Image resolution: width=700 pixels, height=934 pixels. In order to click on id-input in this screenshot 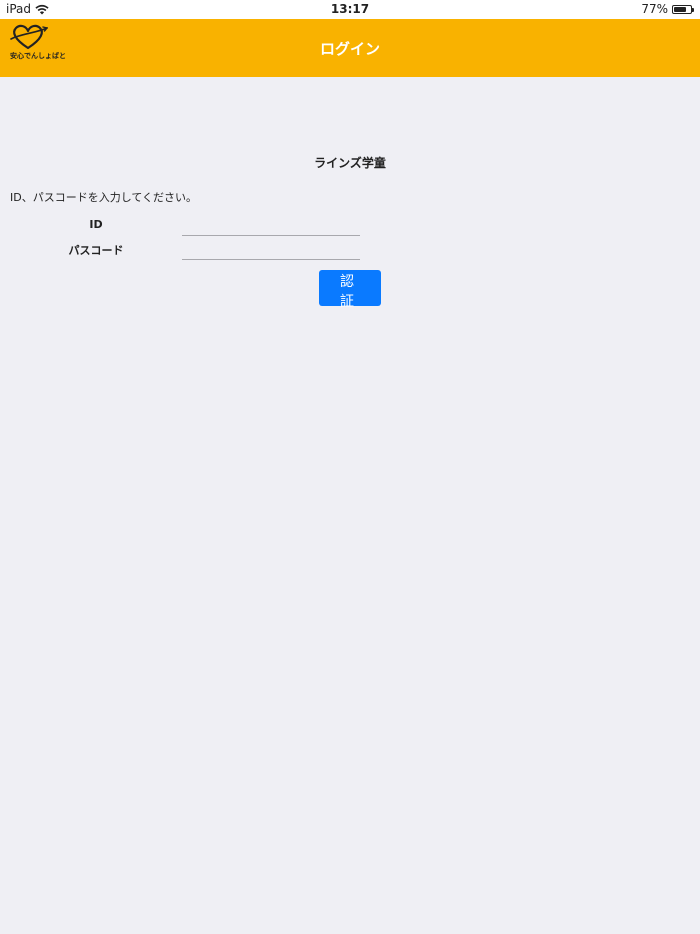, I will do `click(271, 225)`.